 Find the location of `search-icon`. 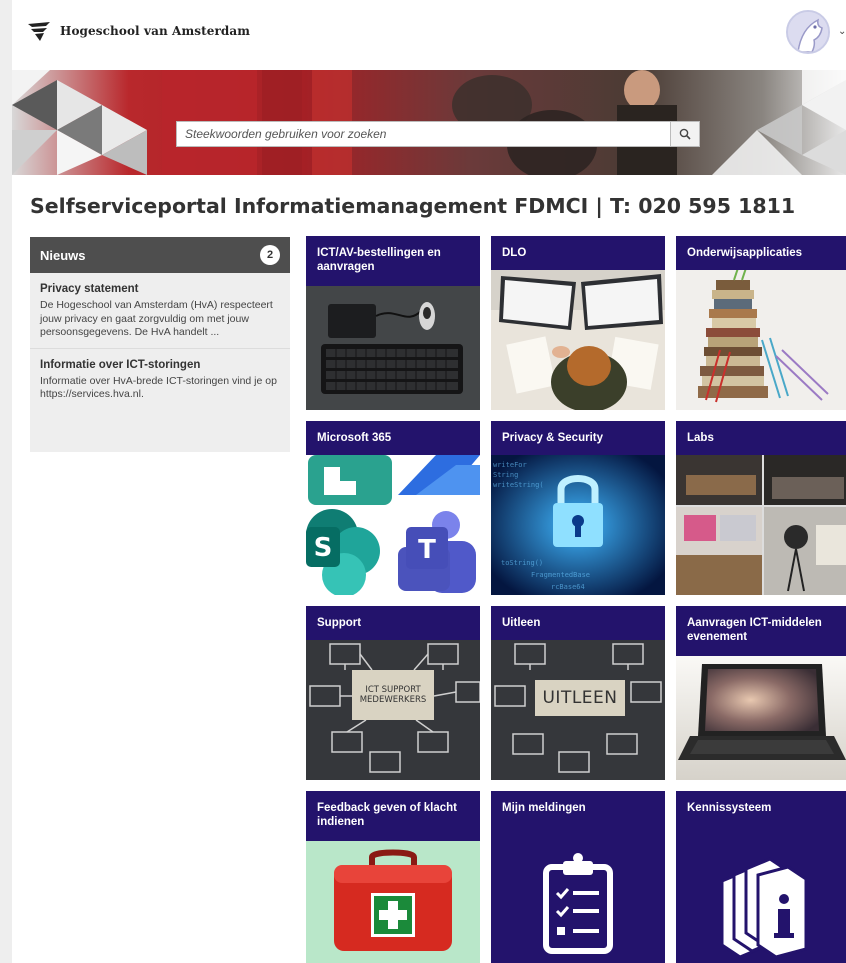

search-icon is located at coordinates (685, 134).